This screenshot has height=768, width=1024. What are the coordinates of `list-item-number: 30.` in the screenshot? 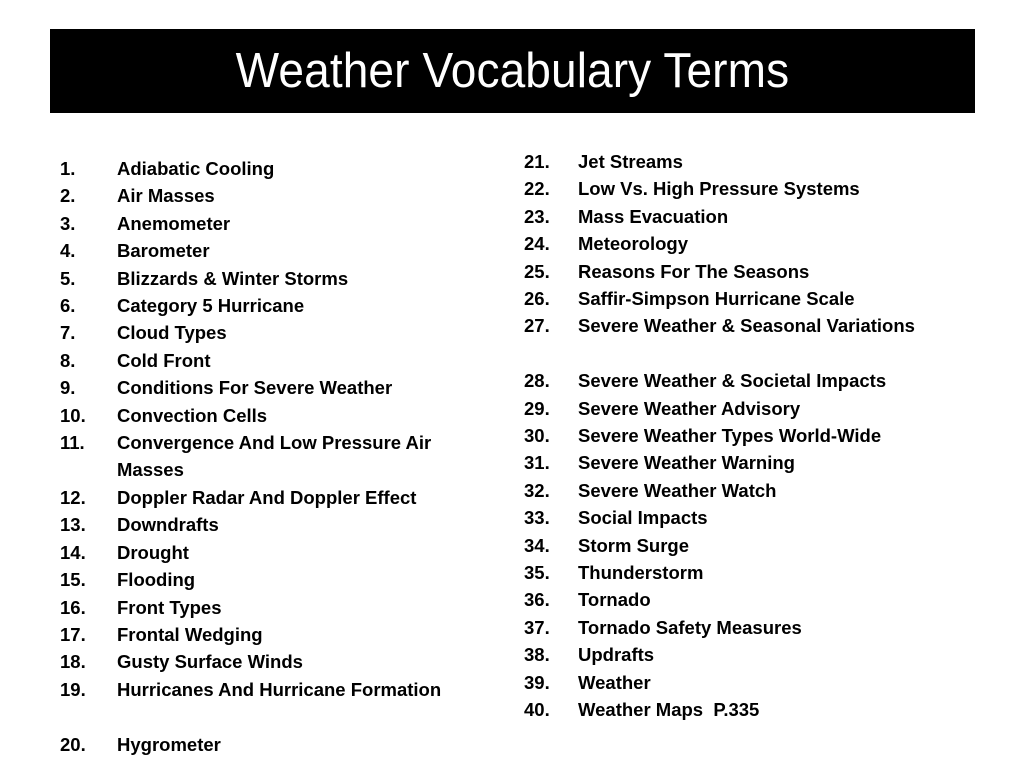 It's located at (537, 436).